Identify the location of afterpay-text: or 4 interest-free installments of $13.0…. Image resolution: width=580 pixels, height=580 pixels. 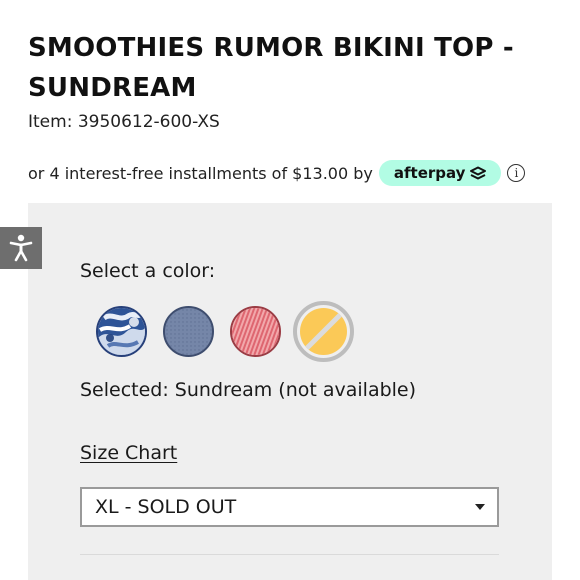
(200, 173).